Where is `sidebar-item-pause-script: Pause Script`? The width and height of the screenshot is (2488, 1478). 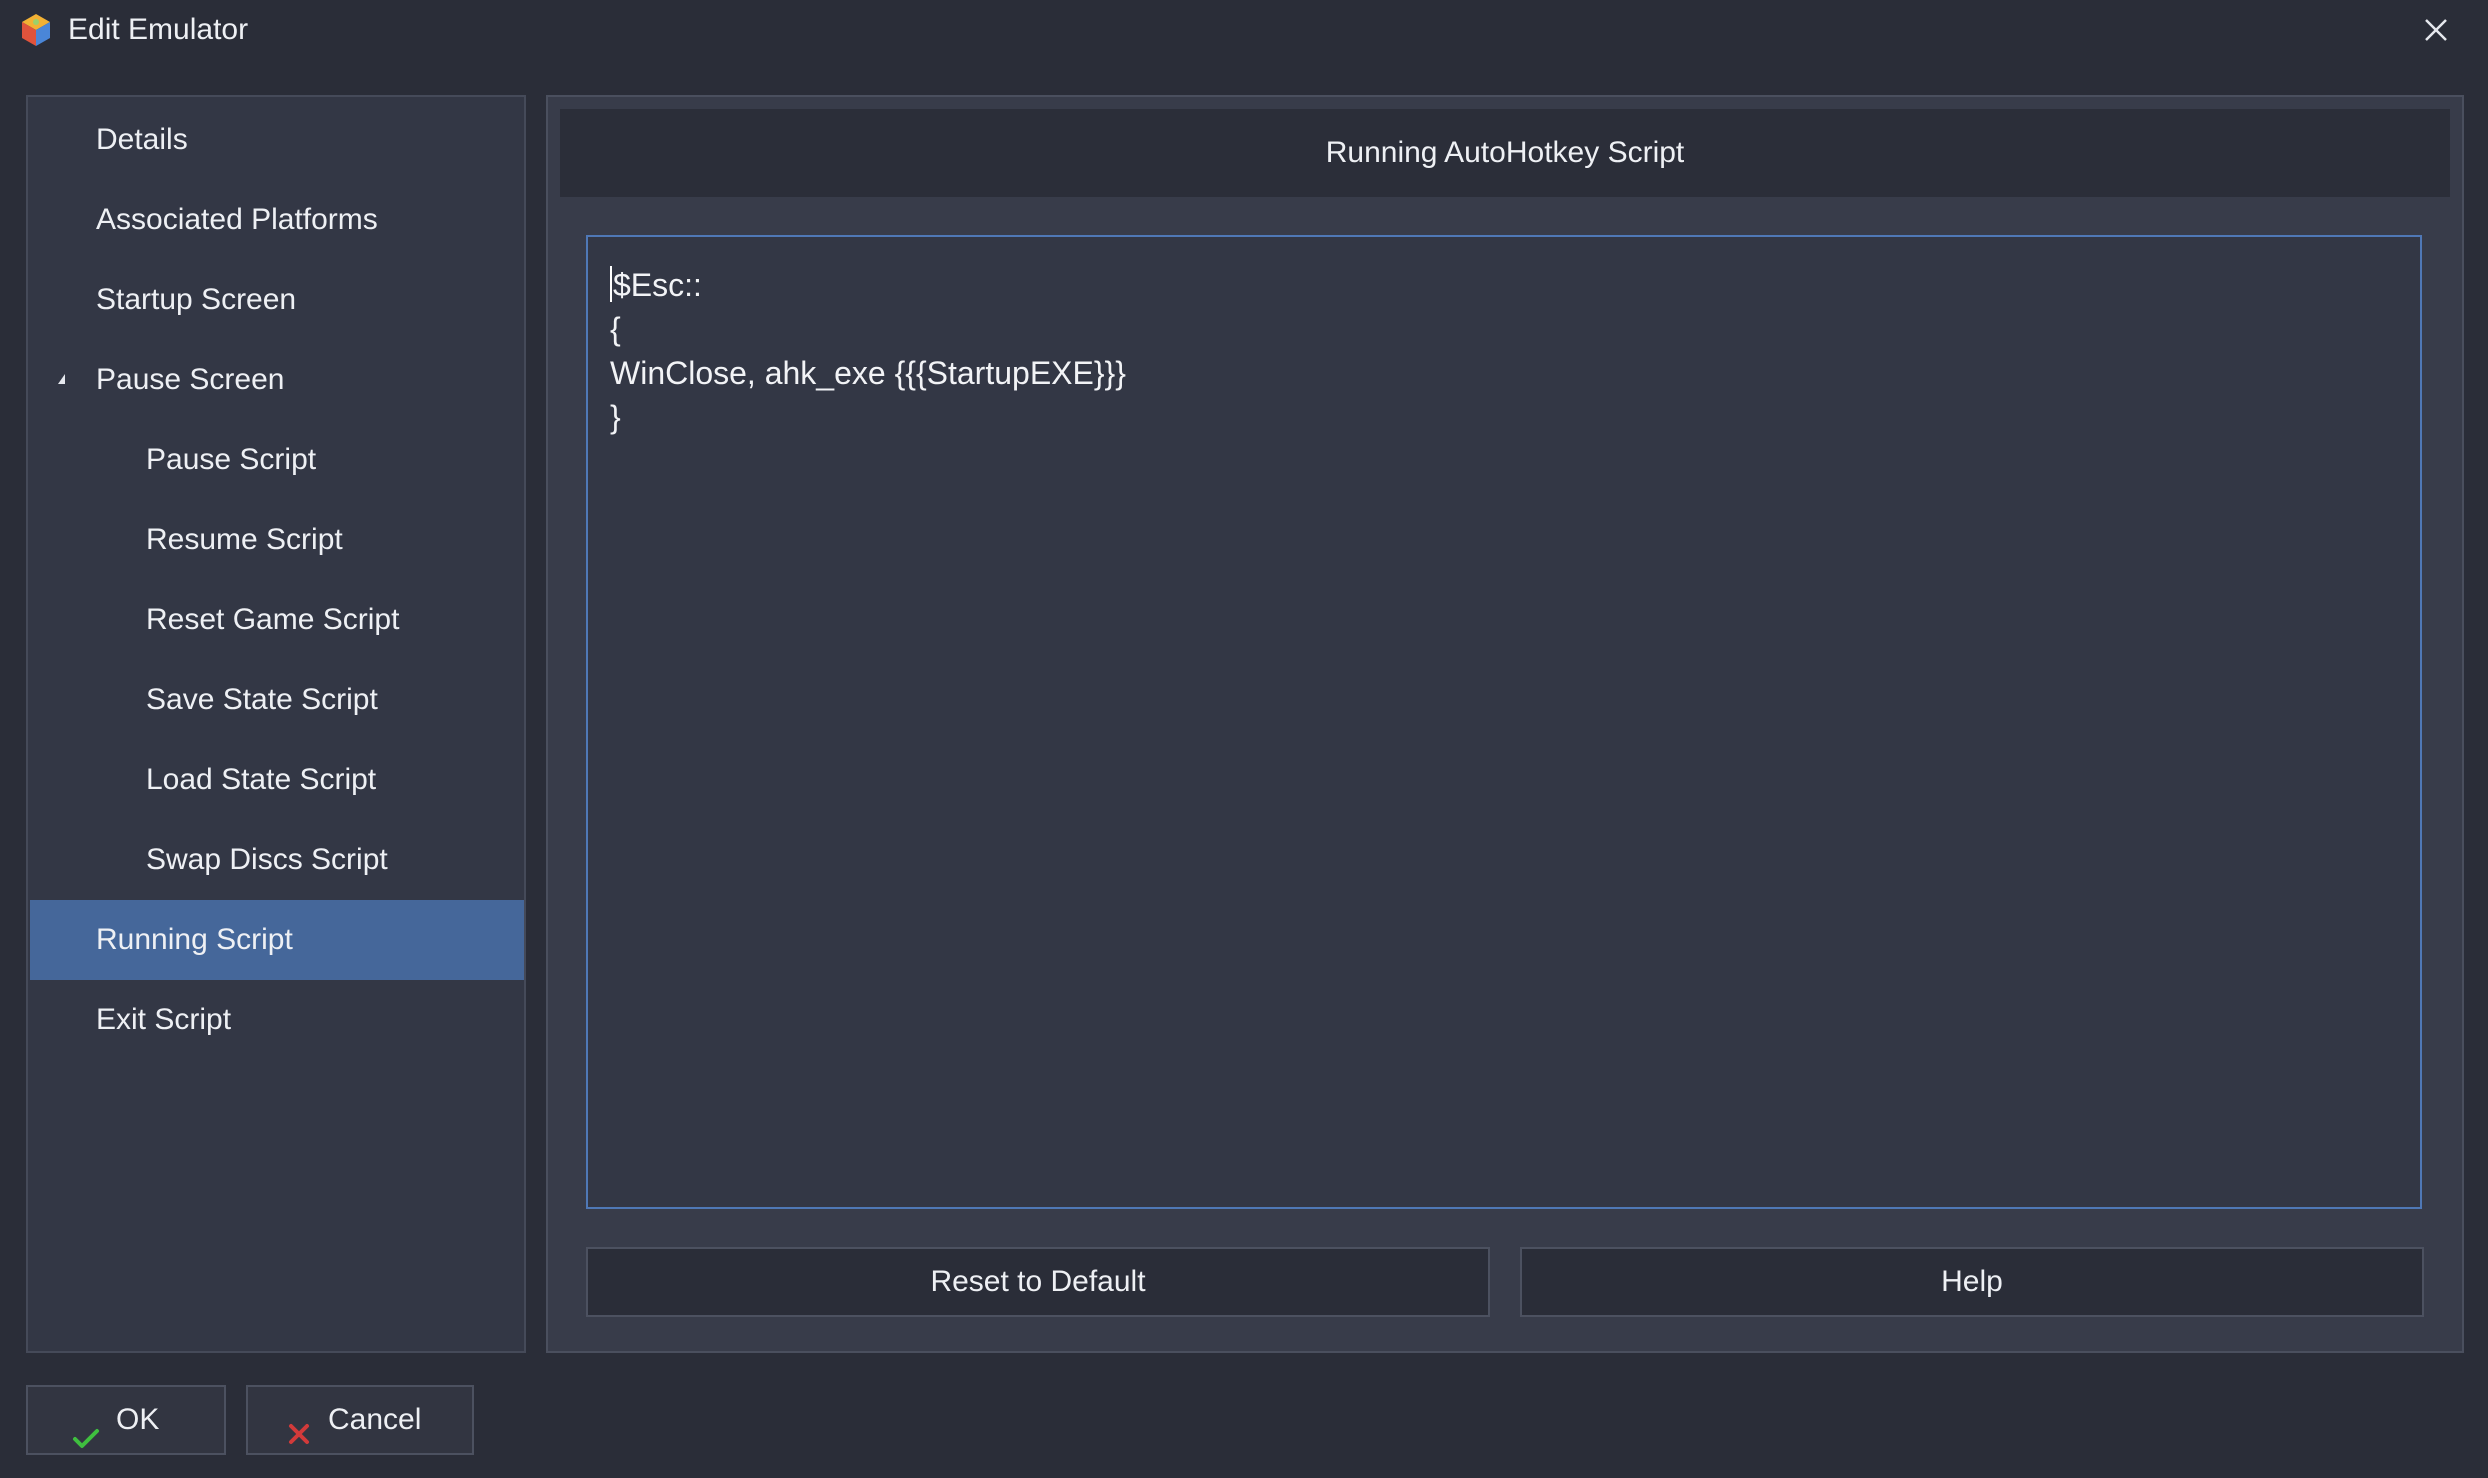
sidebar-item-pause-script: Pause Script is located at coordinates (277, 460).